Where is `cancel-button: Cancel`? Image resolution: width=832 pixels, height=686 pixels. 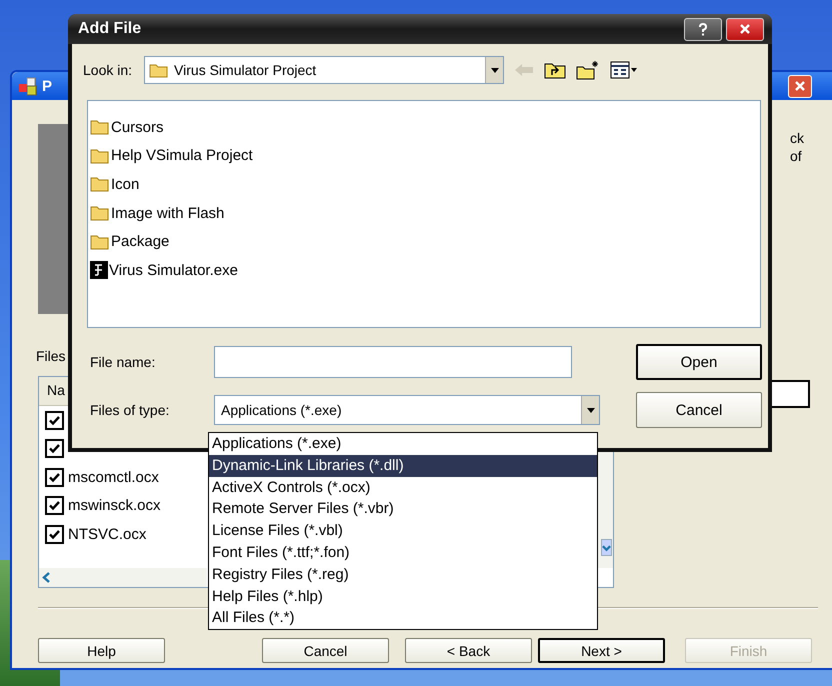
cancel-button: Cancel is located at coordinates (699, 410).